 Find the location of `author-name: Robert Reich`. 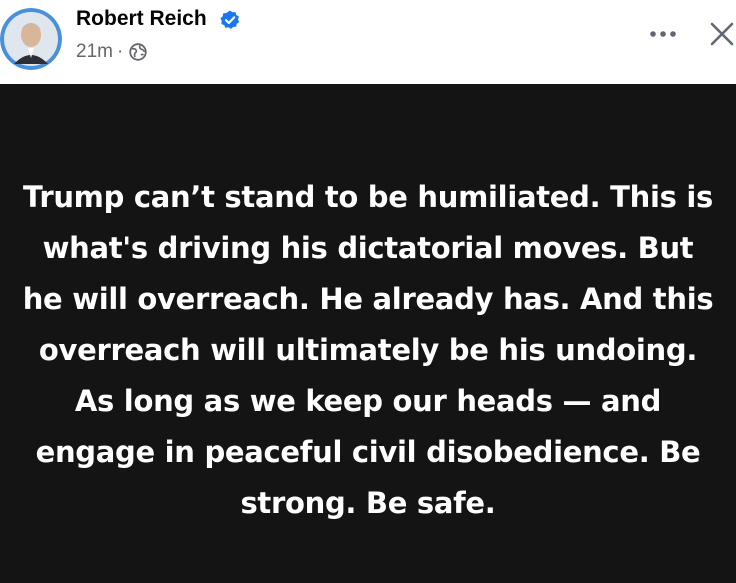

author-name: Robert Reich is located at coordinates (141, 19).